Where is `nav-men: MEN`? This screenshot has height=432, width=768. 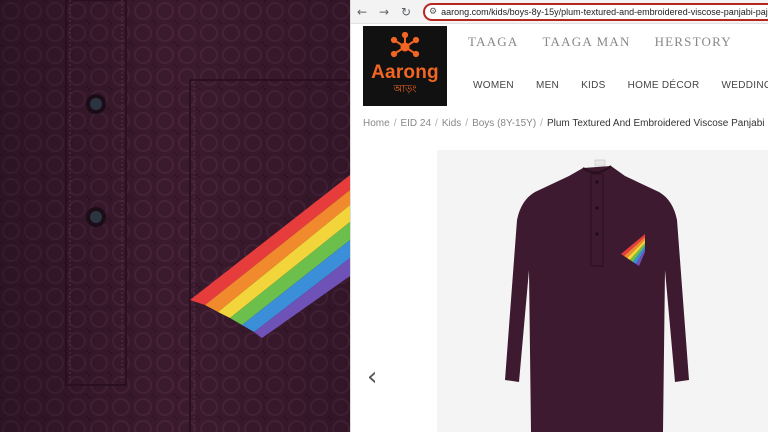 nav-men: MEN is located at coordinates (547, 85).